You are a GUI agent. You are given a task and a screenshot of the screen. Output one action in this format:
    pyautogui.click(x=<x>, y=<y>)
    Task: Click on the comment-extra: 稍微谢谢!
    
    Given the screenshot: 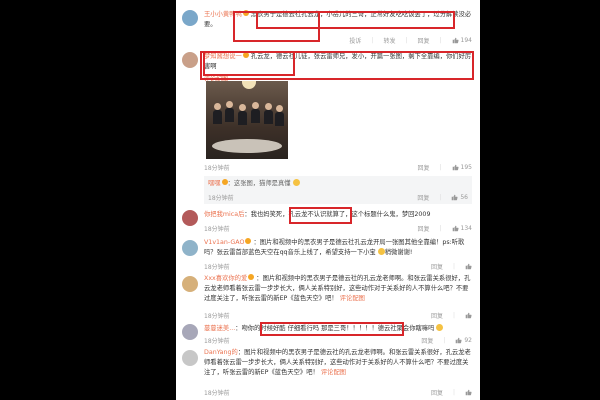 What is the action you would take?
    pyautogui.click(x=398, y=252)
    